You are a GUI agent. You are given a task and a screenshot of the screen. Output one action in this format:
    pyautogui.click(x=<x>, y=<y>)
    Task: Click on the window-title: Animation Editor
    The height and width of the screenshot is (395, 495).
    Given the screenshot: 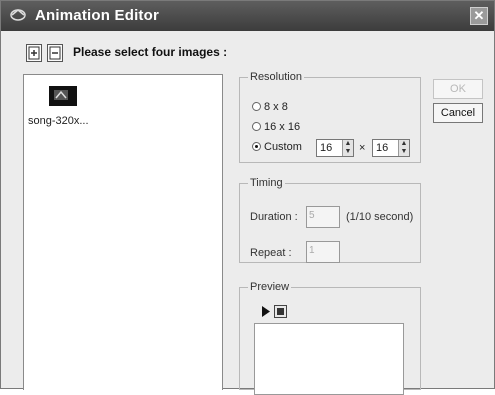 What is the action you would take?
    pyautogui.click(x=97, y=15)
    